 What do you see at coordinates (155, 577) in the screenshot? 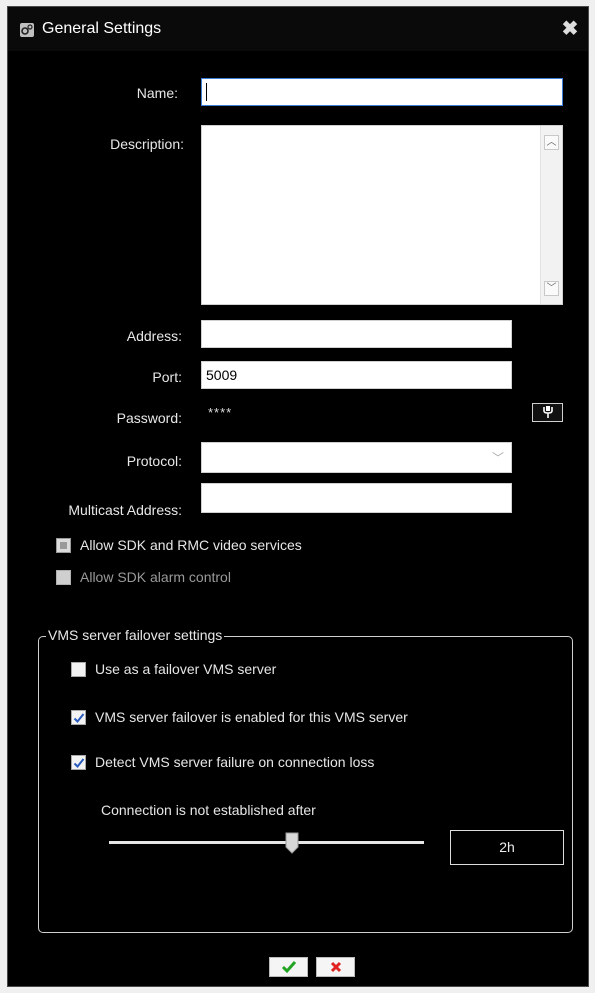
I see `allow-sdk-alarm-label: Allow SDK alarm control` at bounding box center [155, 577].